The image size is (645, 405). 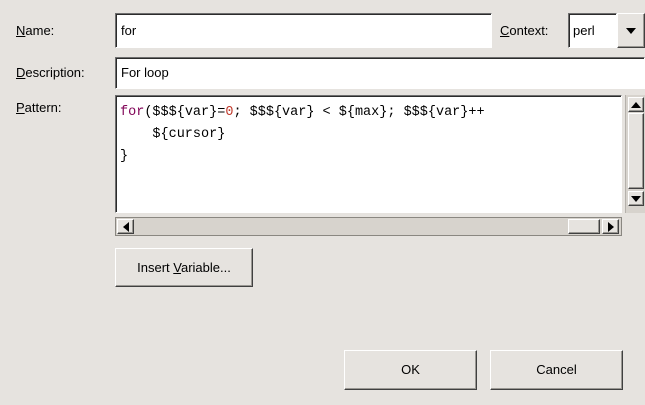 I want to click on context-select: perl, so click(x=592, y=30).